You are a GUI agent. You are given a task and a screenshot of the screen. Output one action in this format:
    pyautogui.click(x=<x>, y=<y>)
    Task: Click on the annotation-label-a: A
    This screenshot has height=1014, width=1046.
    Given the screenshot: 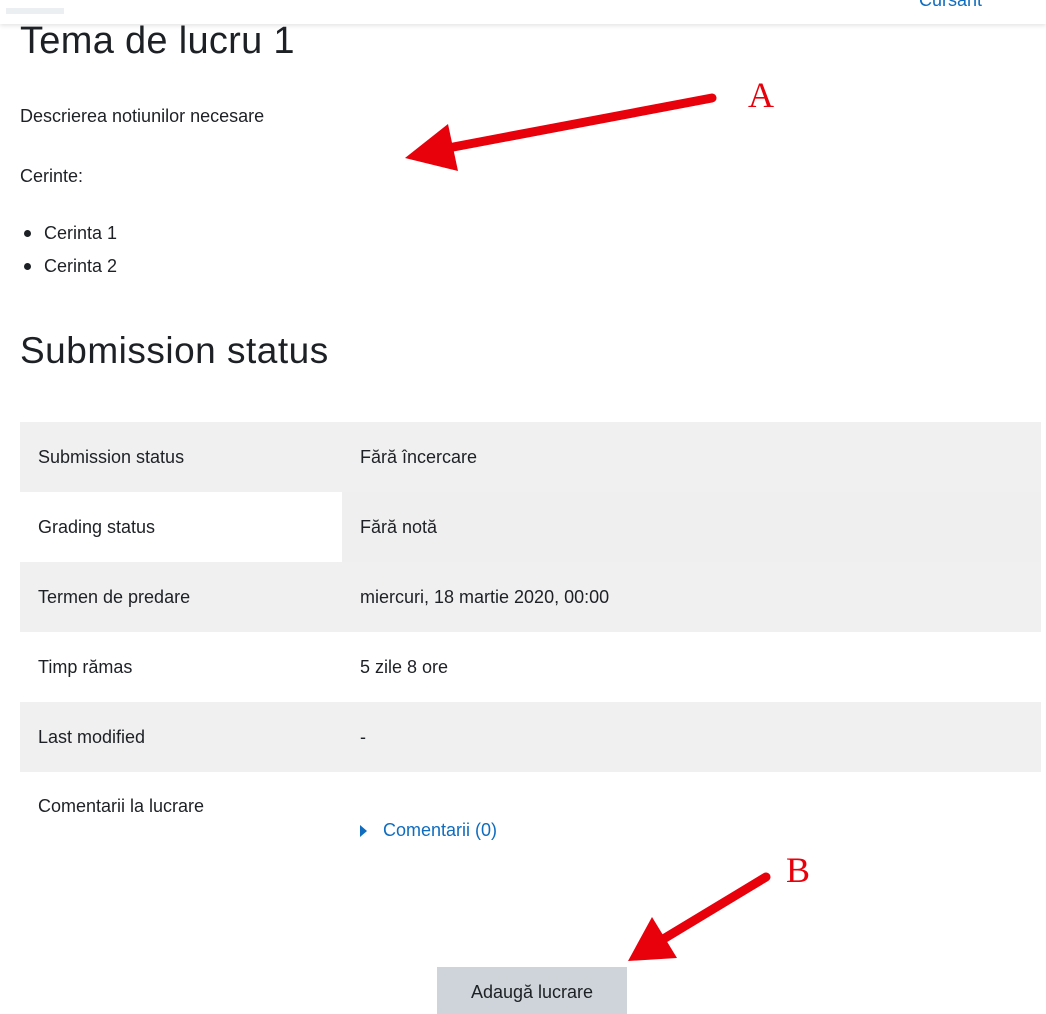 What is the action you would take?
    pyautogui.click(x=761, y=95)
    